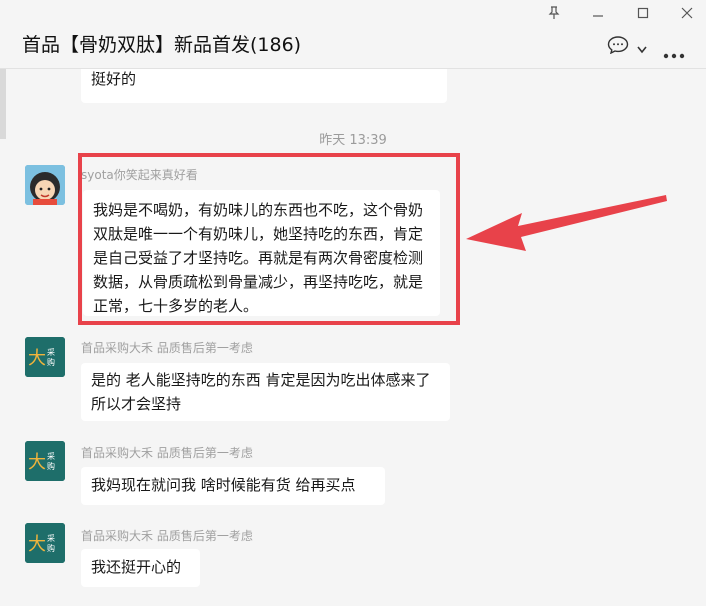  I want to click on minimize-icon, so click(598, 15).